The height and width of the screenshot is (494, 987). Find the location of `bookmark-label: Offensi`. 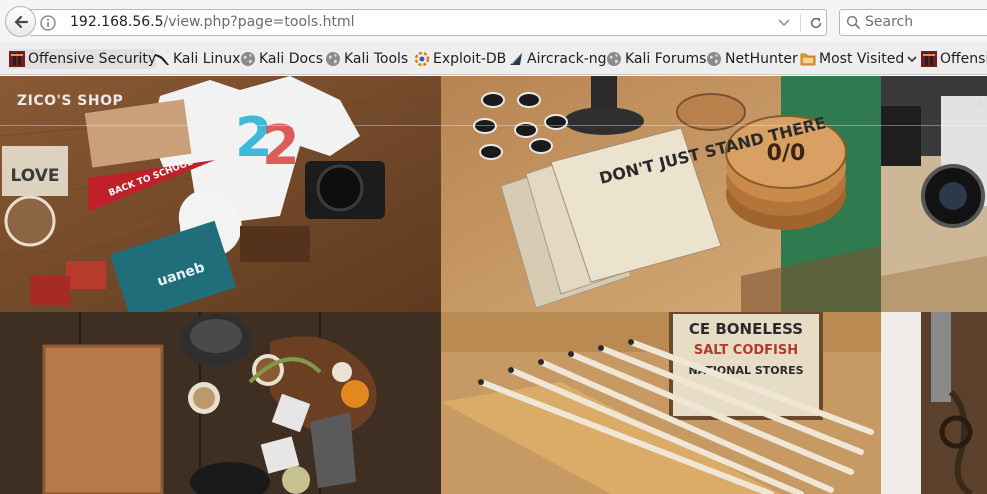

bookmark-label: Offensi is located at coordinates (963, 59).